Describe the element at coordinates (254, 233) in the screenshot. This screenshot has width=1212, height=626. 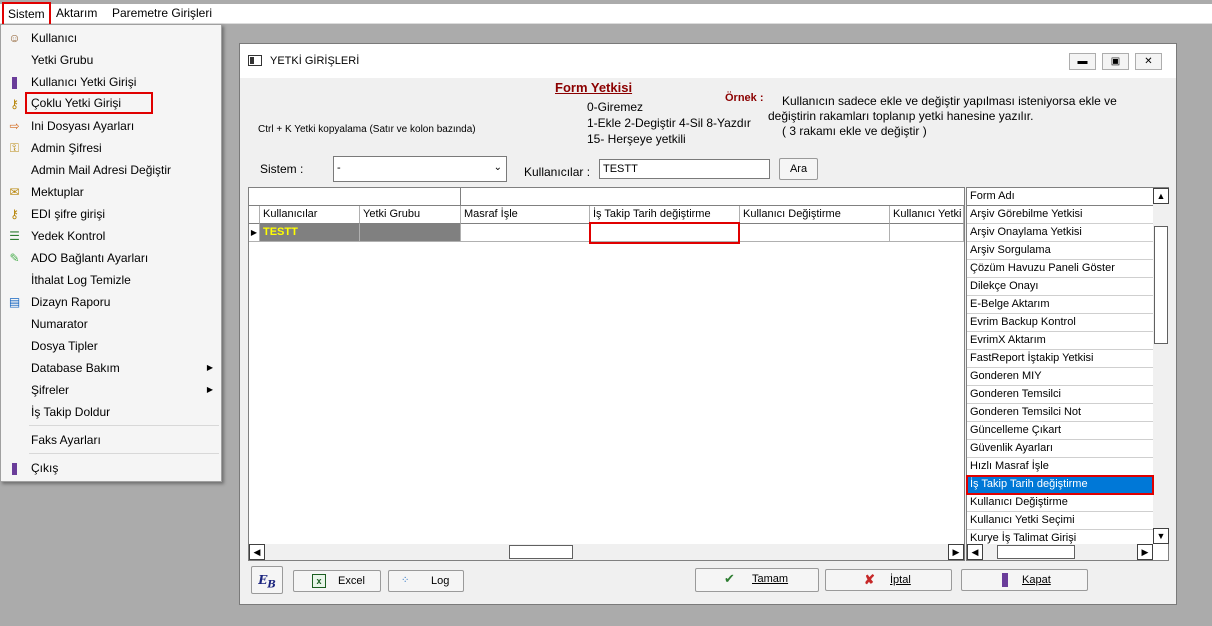
I see `row-indicator-icon: ▶` at that location.